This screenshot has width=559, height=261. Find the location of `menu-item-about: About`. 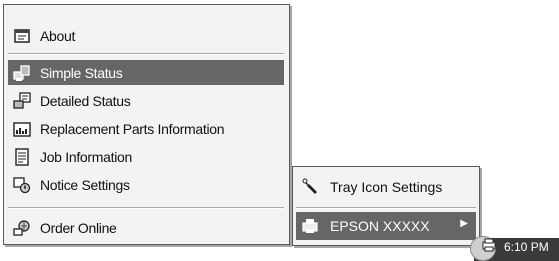

menu-item-about: About is located at coordinates (146, 35).